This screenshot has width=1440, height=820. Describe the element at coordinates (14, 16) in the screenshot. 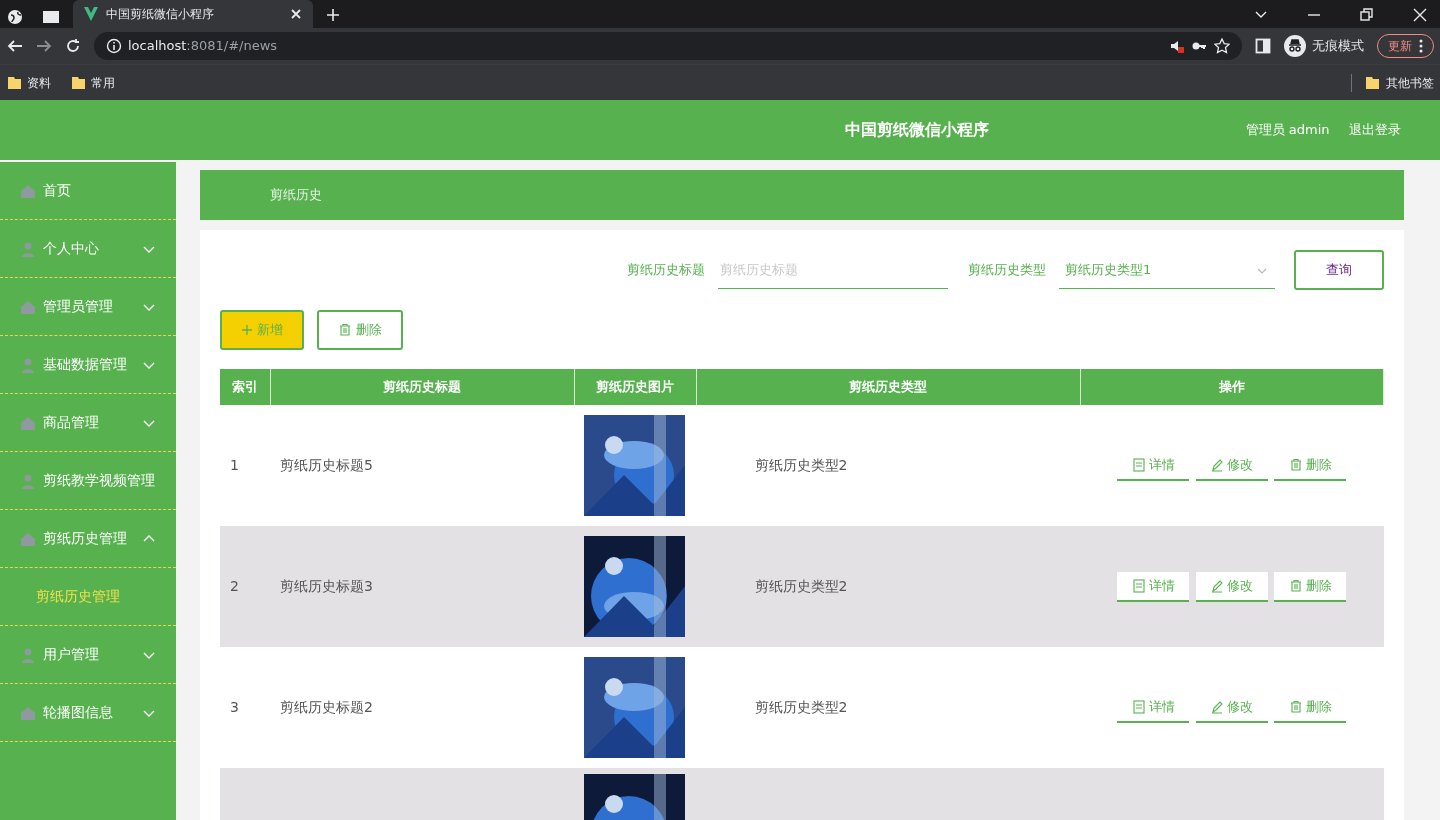

I see `globe-icon` at that location.